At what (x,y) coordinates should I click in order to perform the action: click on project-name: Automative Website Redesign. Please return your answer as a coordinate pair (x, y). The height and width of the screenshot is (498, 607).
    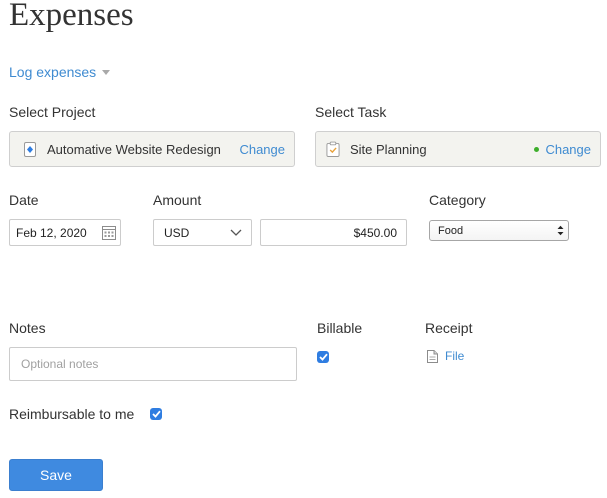
    Looking at the image, I should click on (134, 149).